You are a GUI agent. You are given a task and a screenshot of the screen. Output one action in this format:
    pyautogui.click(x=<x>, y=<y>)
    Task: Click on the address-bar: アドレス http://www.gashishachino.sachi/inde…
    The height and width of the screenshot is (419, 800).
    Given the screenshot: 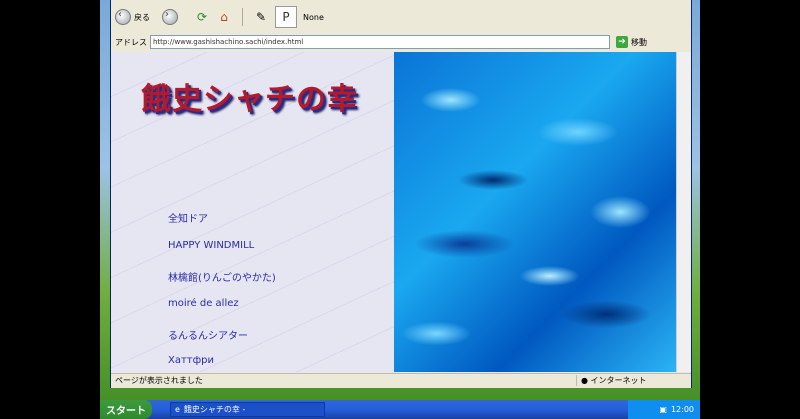 What is the action you would take?
    pyautogui.click(x=401, y=42)
    